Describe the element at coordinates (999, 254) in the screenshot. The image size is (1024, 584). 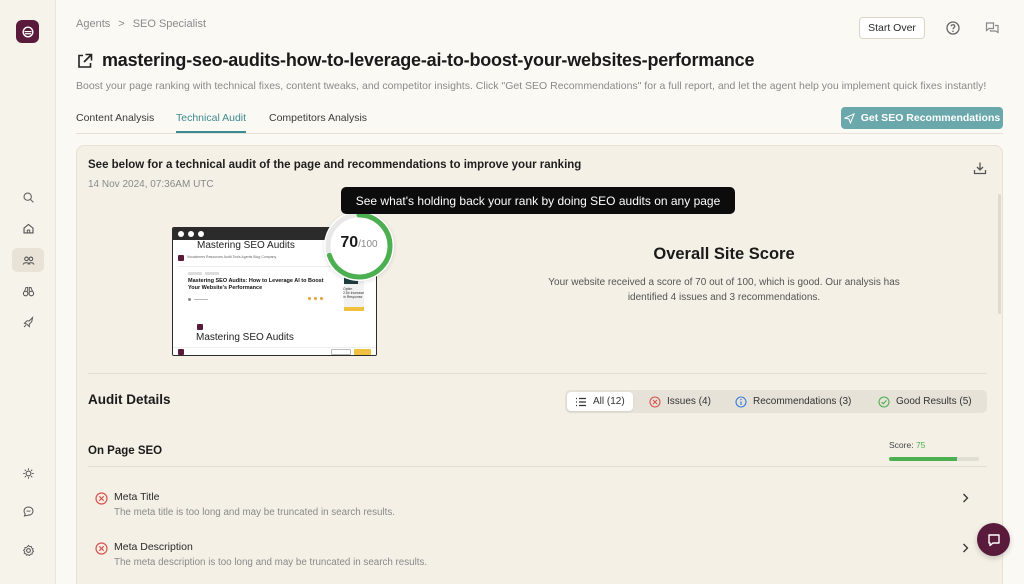
I see `panel-scrollbar` at that location.